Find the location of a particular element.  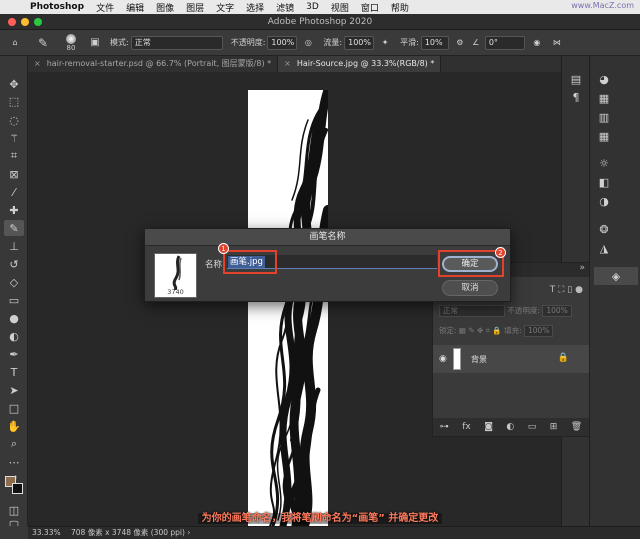

more-tools-icon: ⋯ is located at coordinates (14, 462).